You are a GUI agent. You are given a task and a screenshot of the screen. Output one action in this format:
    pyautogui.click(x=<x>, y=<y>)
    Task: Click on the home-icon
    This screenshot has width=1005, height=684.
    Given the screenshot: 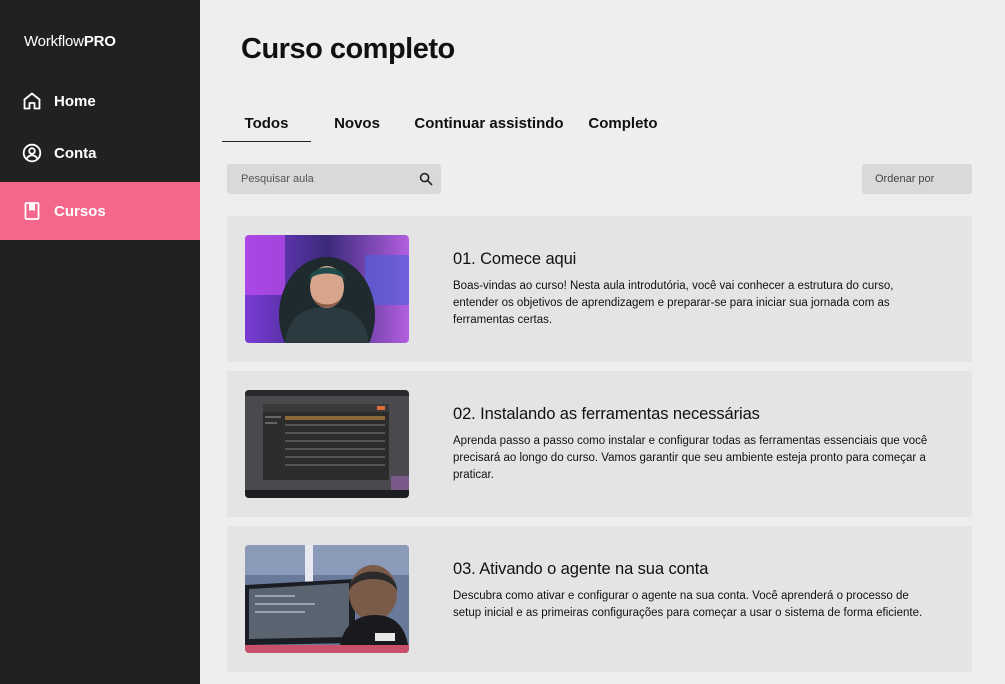 What is the action you would take?
    pyautogui.click(x=32, y=101)
    